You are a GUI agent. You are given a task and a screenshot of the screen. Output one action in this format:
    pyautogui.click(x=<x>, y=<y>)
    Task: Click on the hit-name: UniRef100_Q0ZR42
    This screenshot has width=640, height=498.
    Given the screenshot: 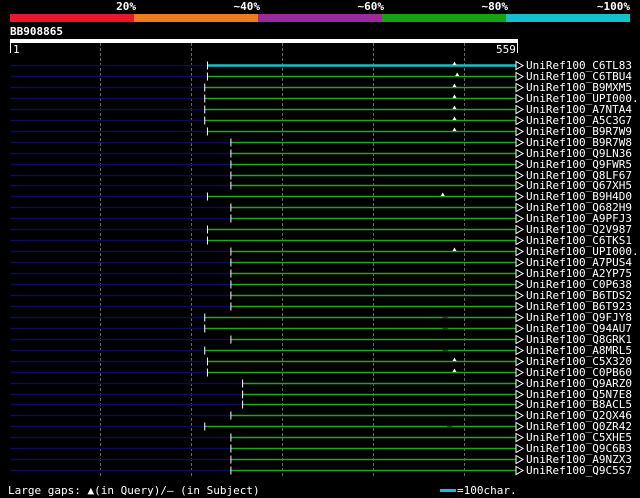 What is the action you would take?
    pyautogui.click(x=579, y=426)
    